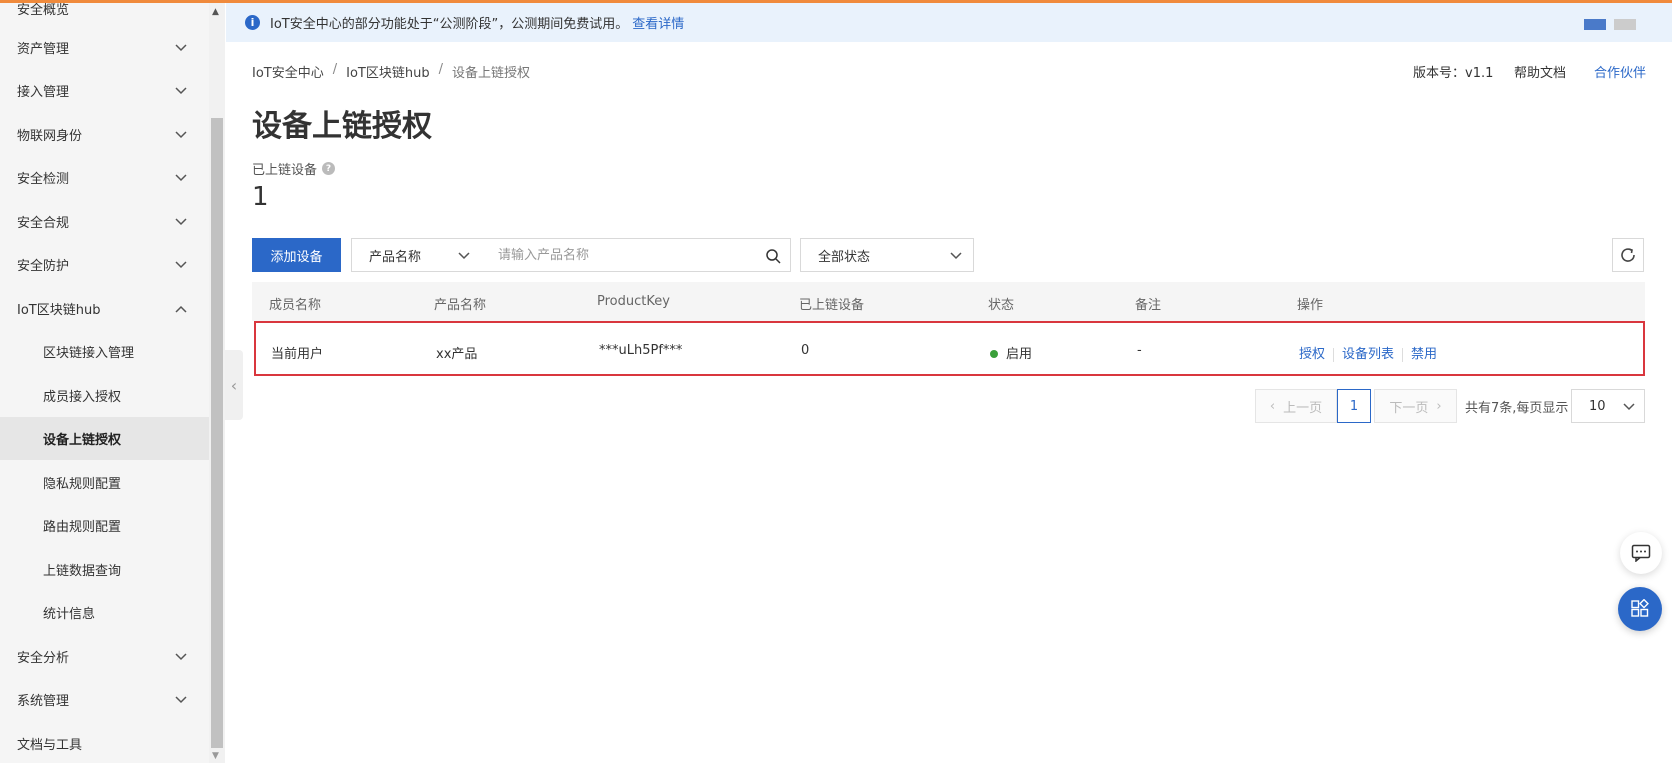 The height and width of the screenshot is (763, 1672). I want to click on sidebar-item-label: 安全合规, so click(43, 223).